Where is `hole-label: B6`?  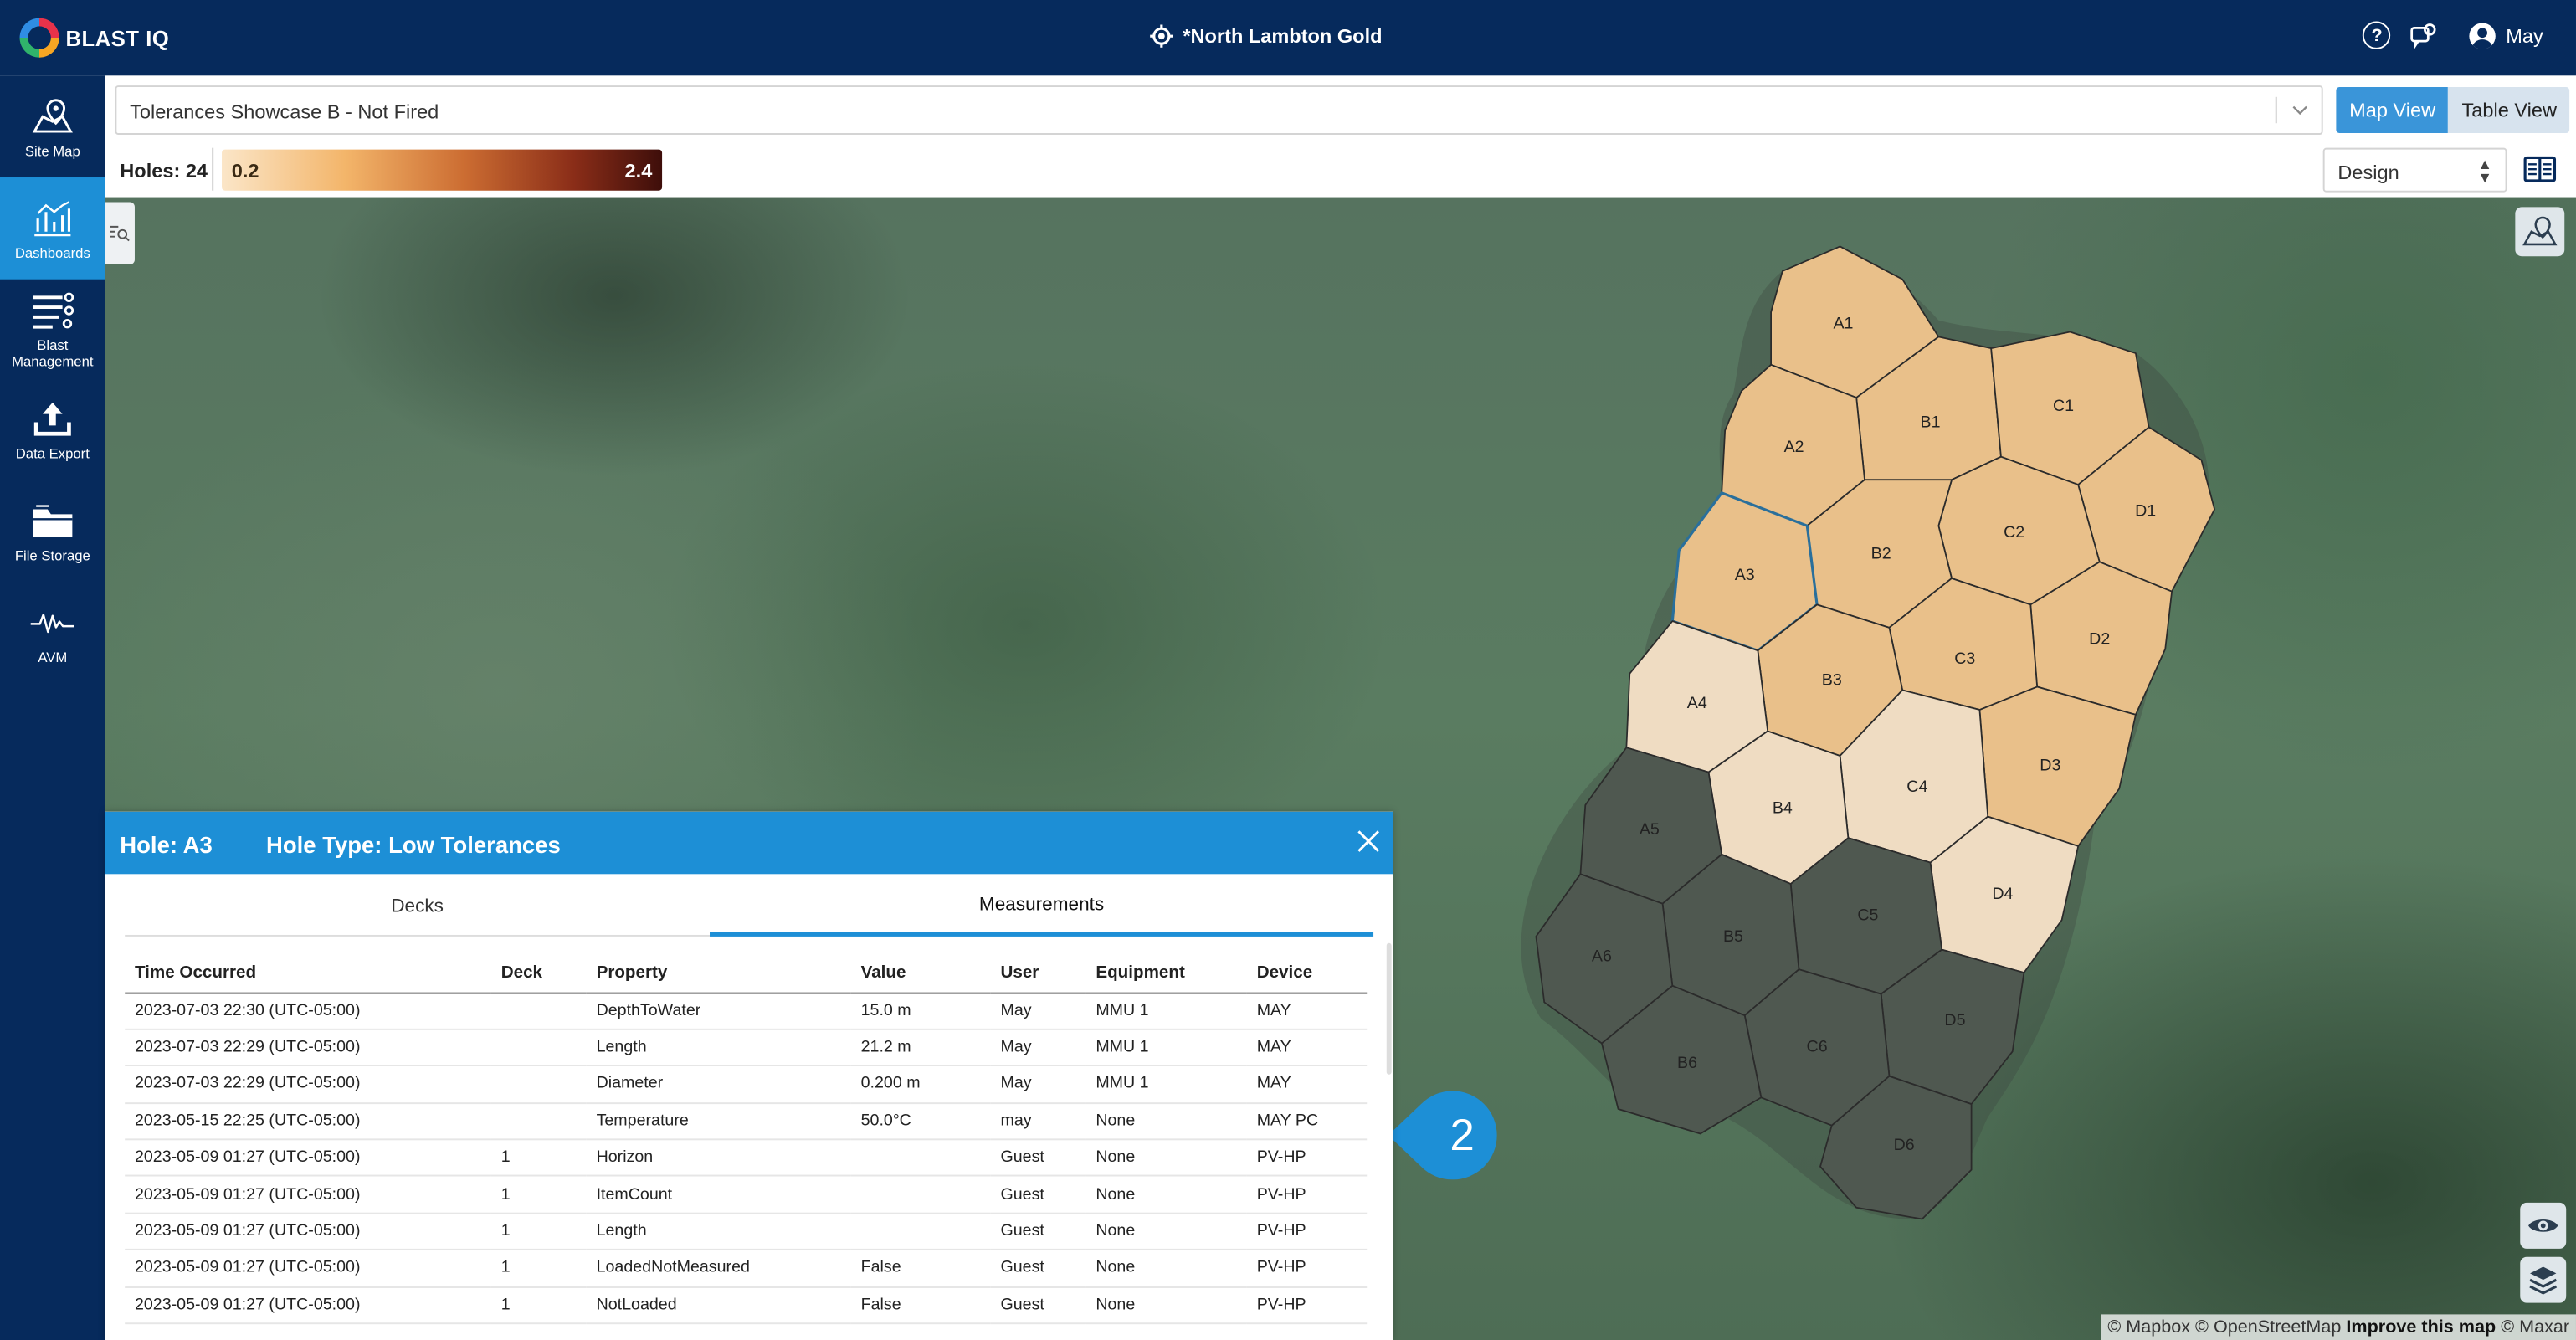 hole-label: B6 is located at coordinates (1687, 1063).